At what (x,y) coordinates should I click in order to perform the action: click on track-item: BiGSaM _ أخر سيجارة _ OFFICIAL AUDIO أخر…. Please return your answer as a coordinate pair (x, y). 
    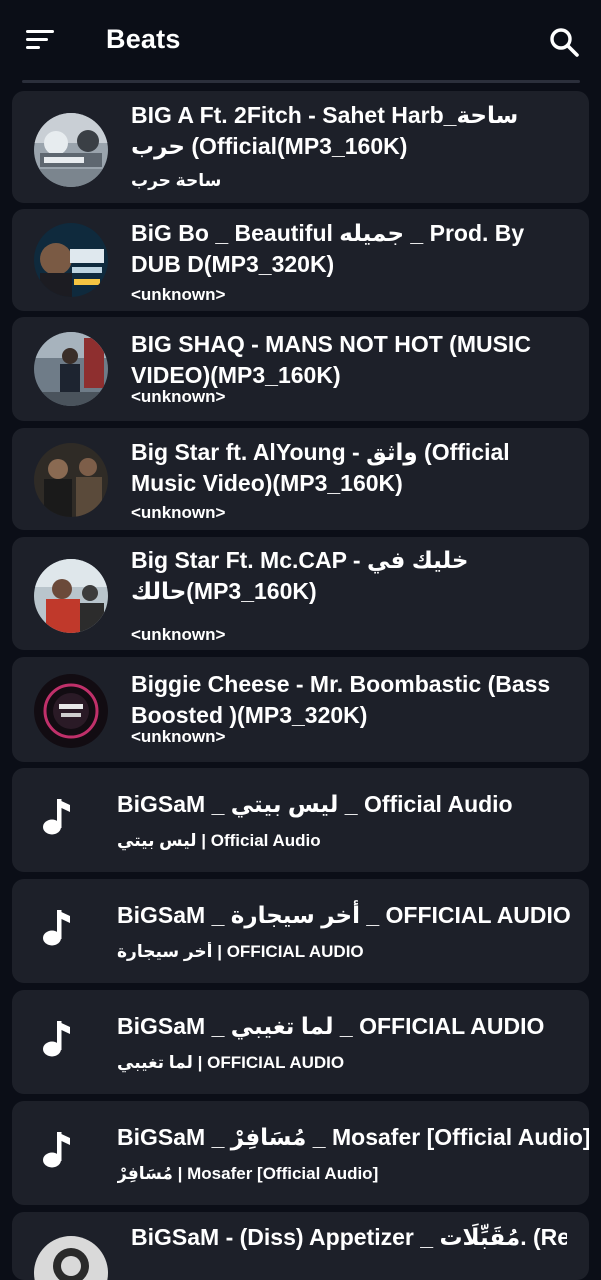
    Looking at the image, I should click on (300, 931).